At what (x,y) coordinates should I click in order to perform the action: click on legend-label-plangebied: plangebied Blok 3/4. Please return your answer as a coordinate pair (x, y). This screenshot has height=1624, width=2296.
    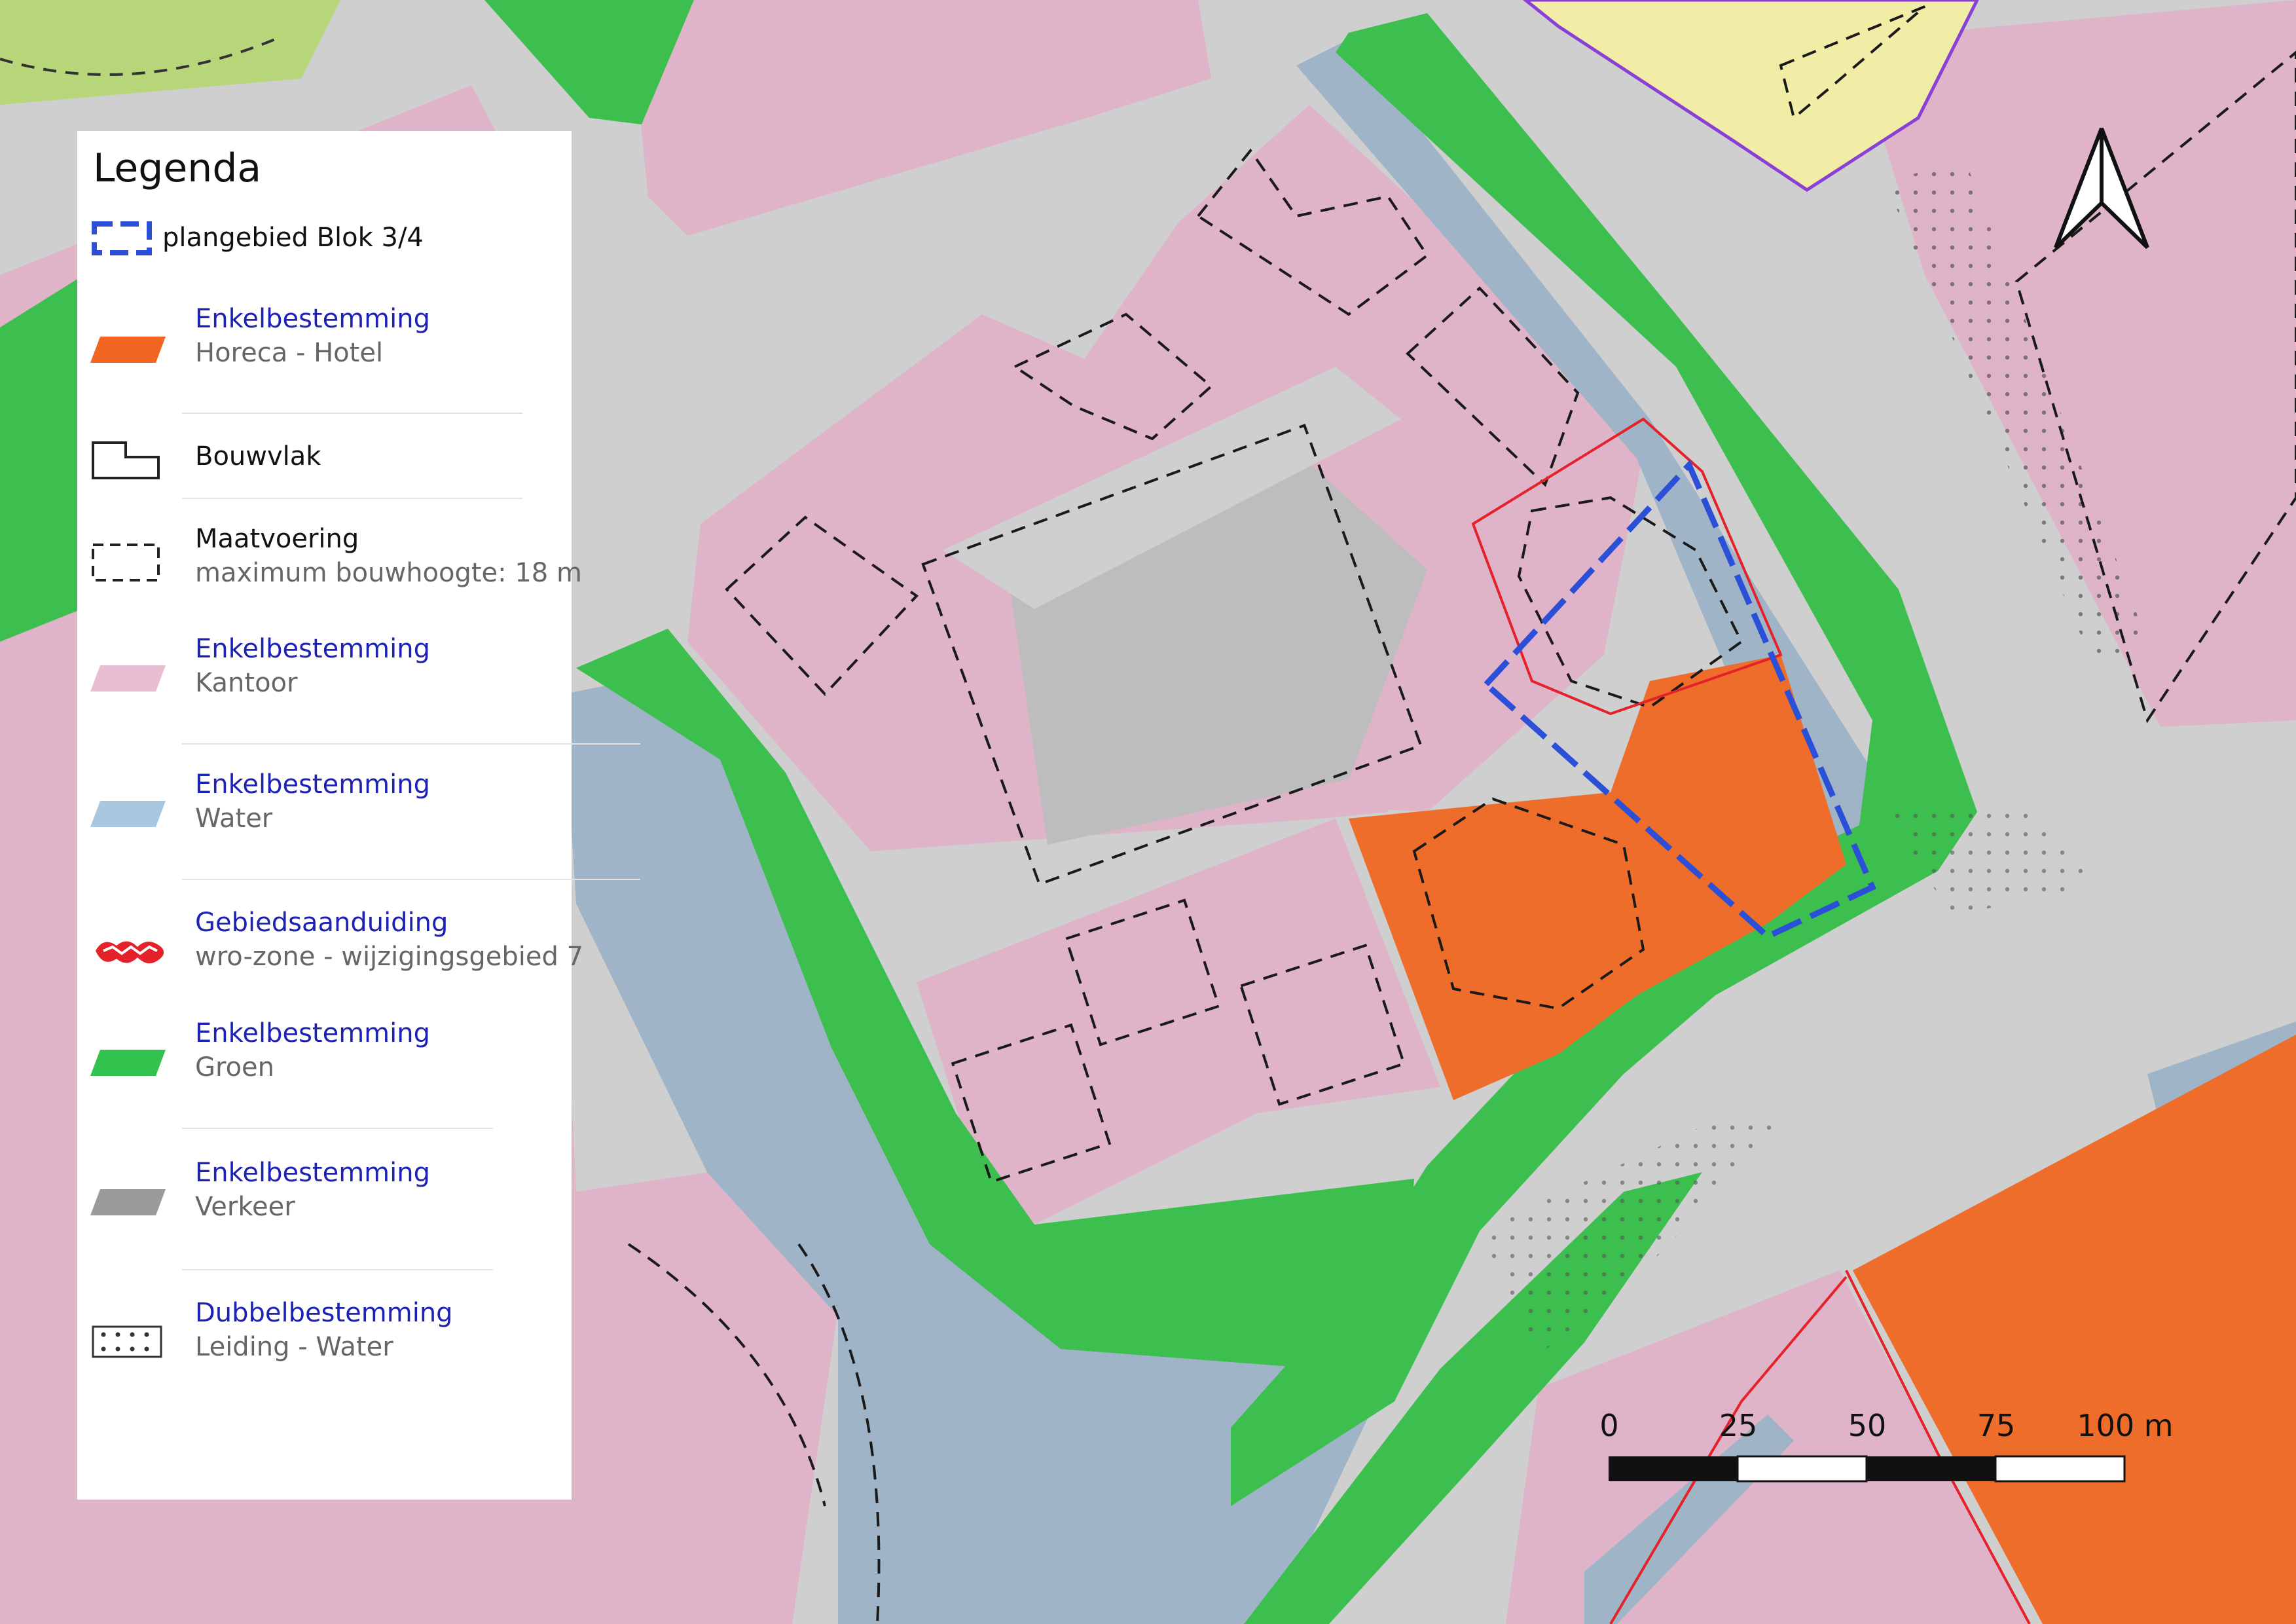
    Looking at the image, I should click on (293, 238).